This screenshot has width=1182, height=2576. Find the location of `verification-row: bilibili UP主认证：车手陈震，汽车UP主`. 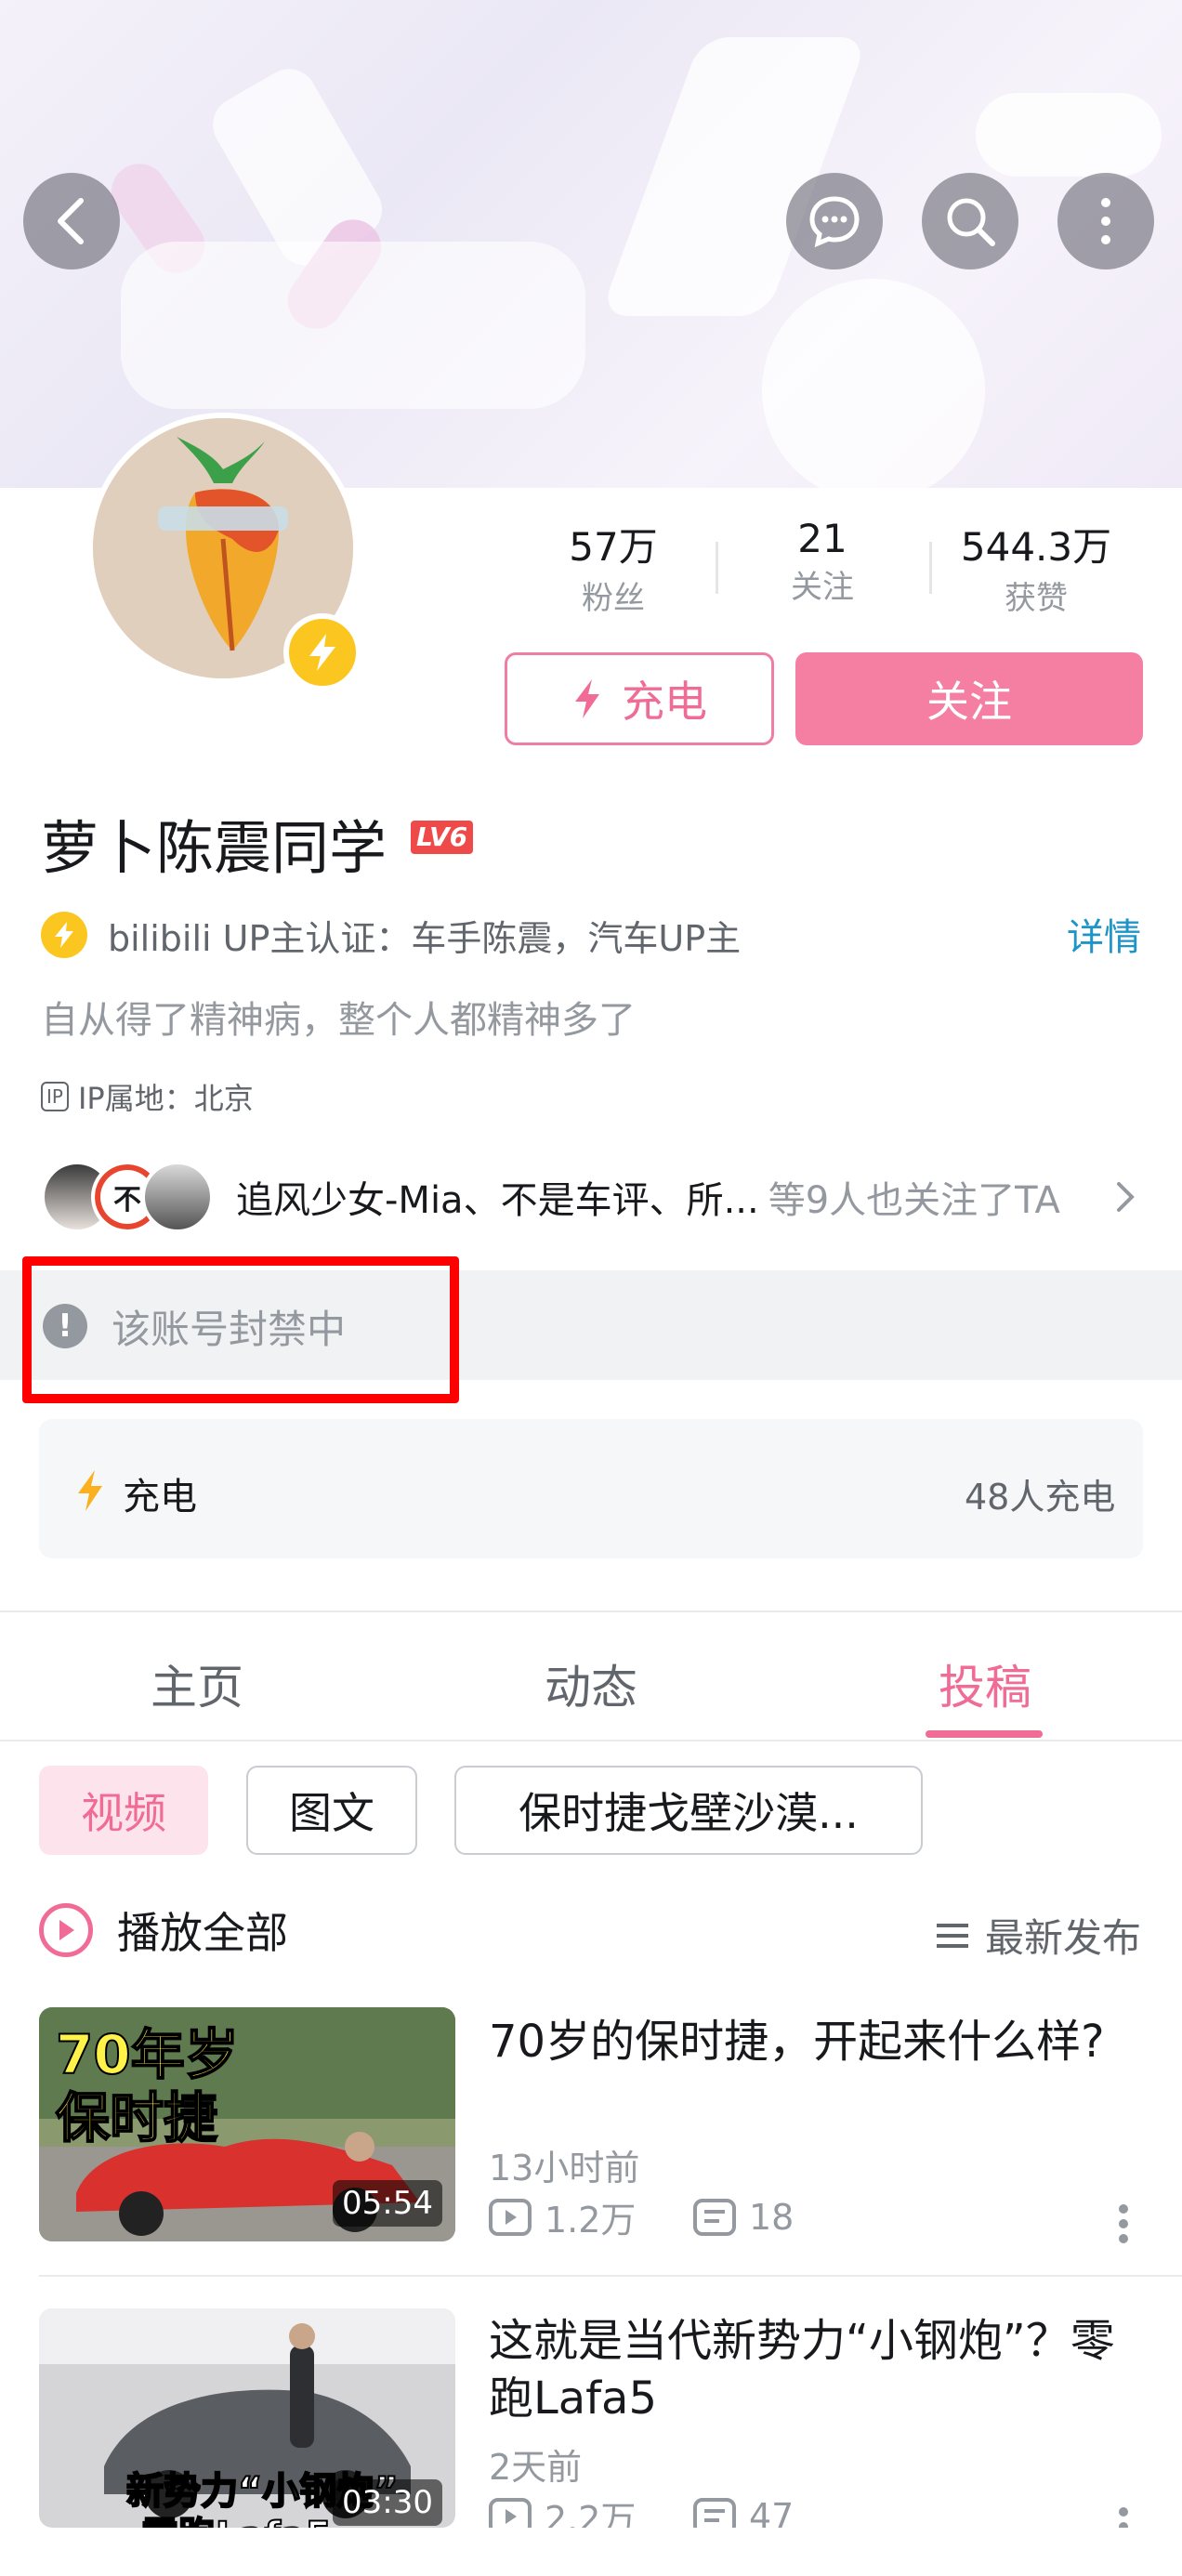

verification-row: bilibili UP主认证：车手陈震，汽车UP主 is located at coordinates (391, 935).